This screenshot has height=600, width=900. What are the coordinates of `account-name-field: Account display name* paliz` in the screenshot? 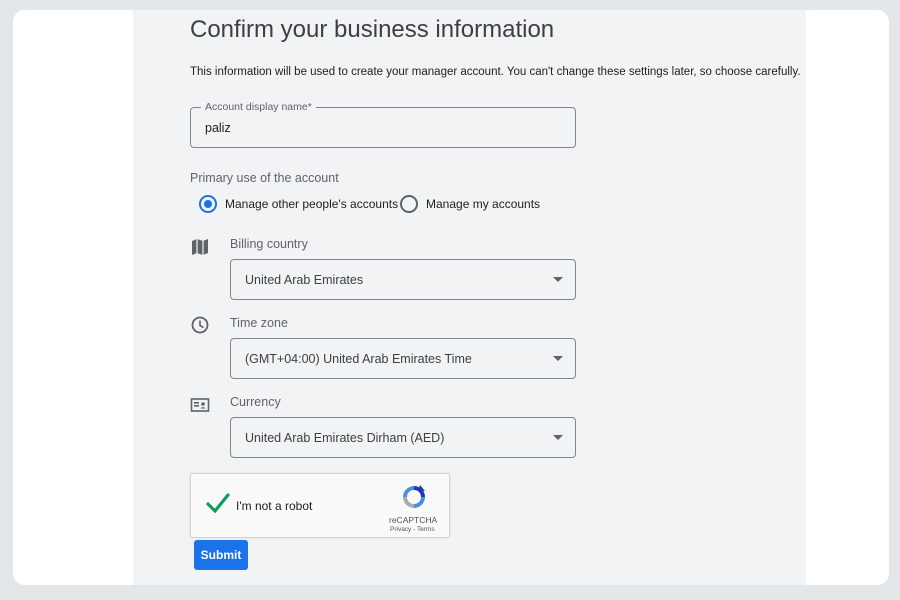 It's located at (383, 124).